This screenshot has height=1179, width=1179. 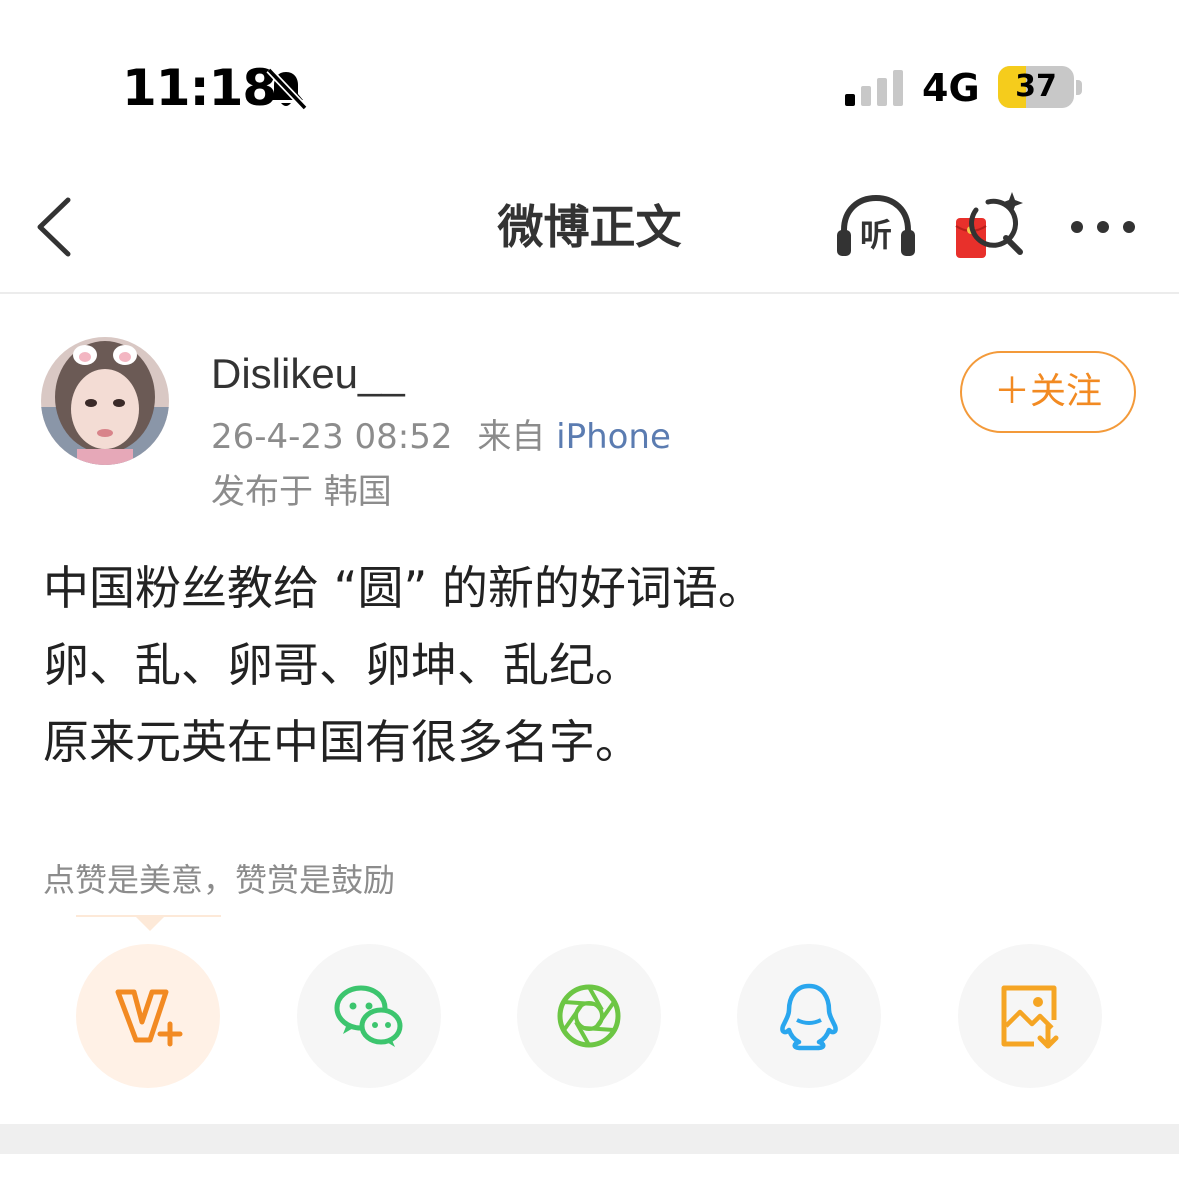 What do you see at coordinates (150, 924) in the screenshot?
I see `reward-tip-arrow` at bounding box center [150, 924].